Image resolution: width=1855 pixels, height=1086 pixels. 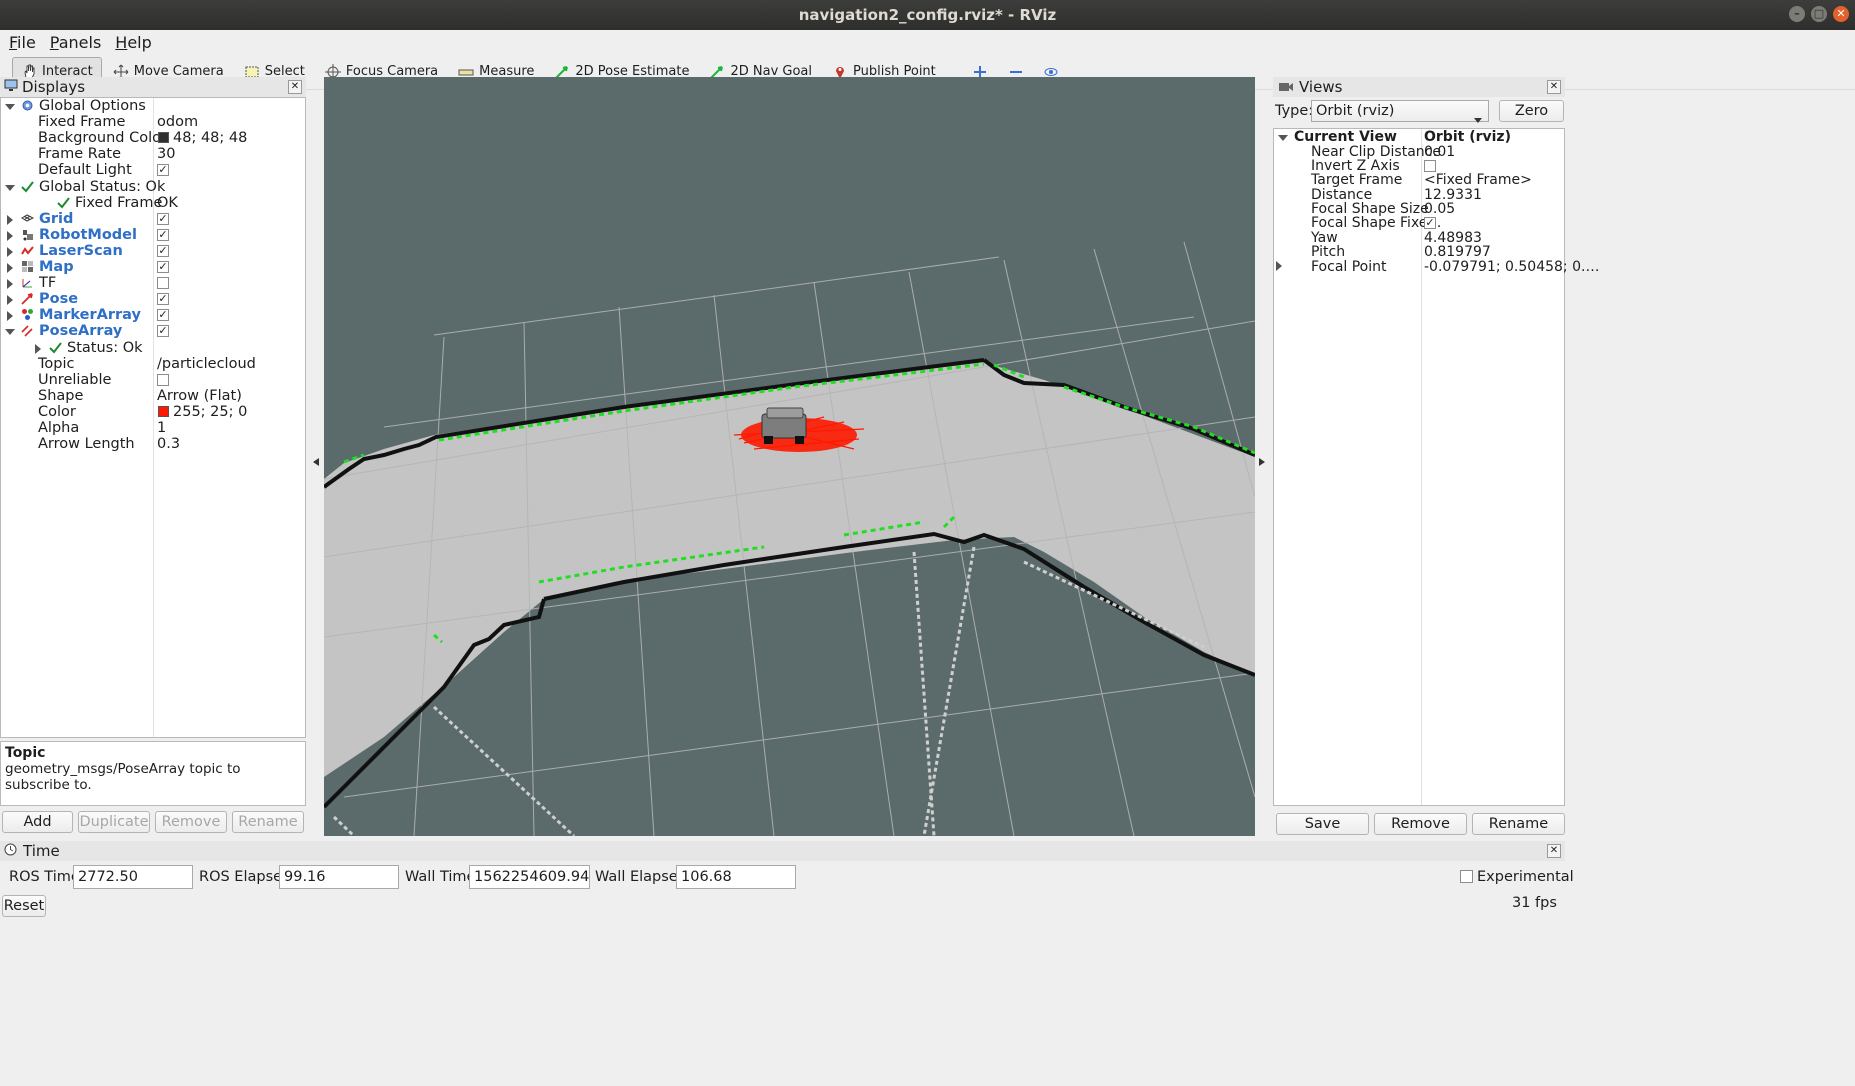 I want to click on view-property-value: 0.819797, so click(x=1457, y=252).